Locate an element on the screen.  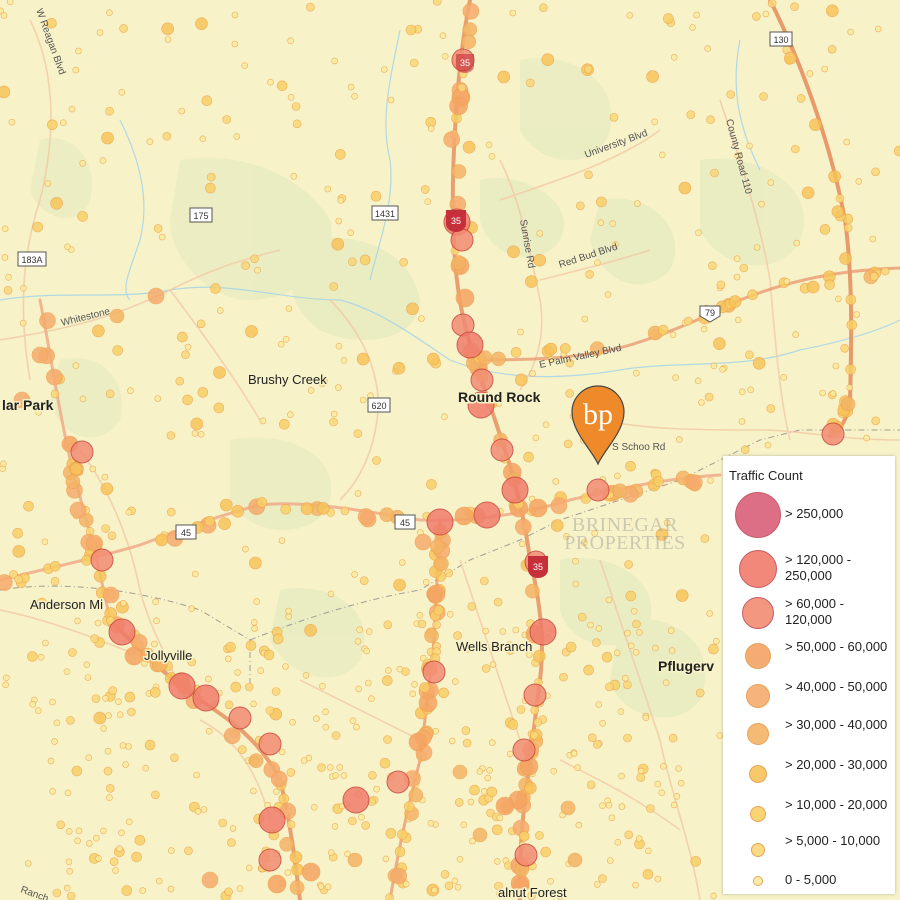
road-label-whitestone: Whitestone is located at coordinates (86, 317).